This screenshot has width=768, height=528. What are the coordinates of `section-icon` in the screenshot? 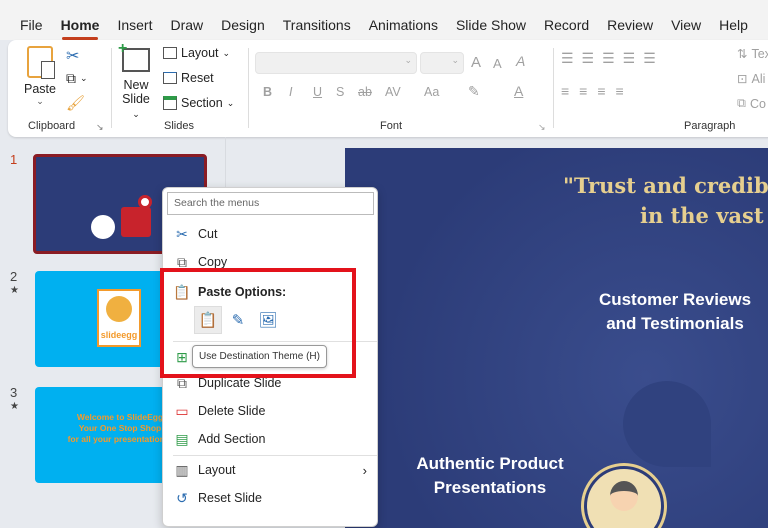 It's located at (170, 103).